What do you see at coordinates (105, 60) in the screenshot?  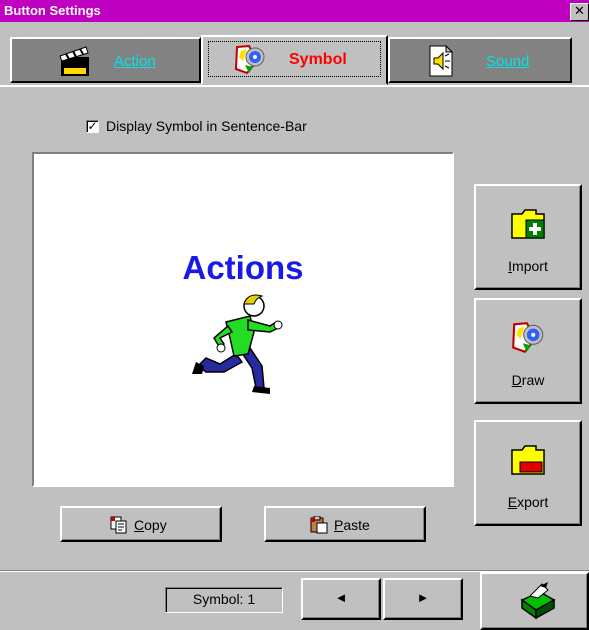 I see `tab-action: Action` at bounding box center [105, 60].